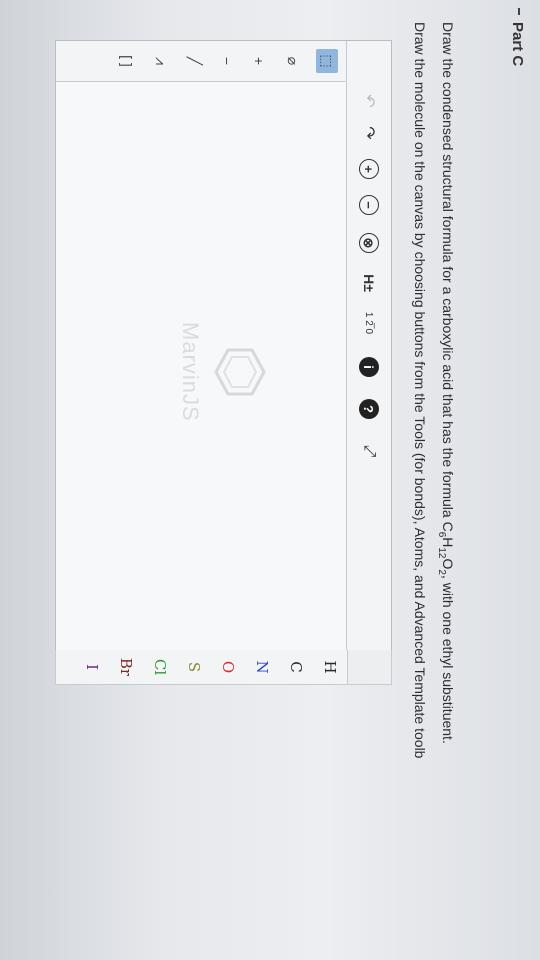 The height and width of the screenshot is (960, 540). I want to click on bracket-icon: [ ], so click(127, 61).